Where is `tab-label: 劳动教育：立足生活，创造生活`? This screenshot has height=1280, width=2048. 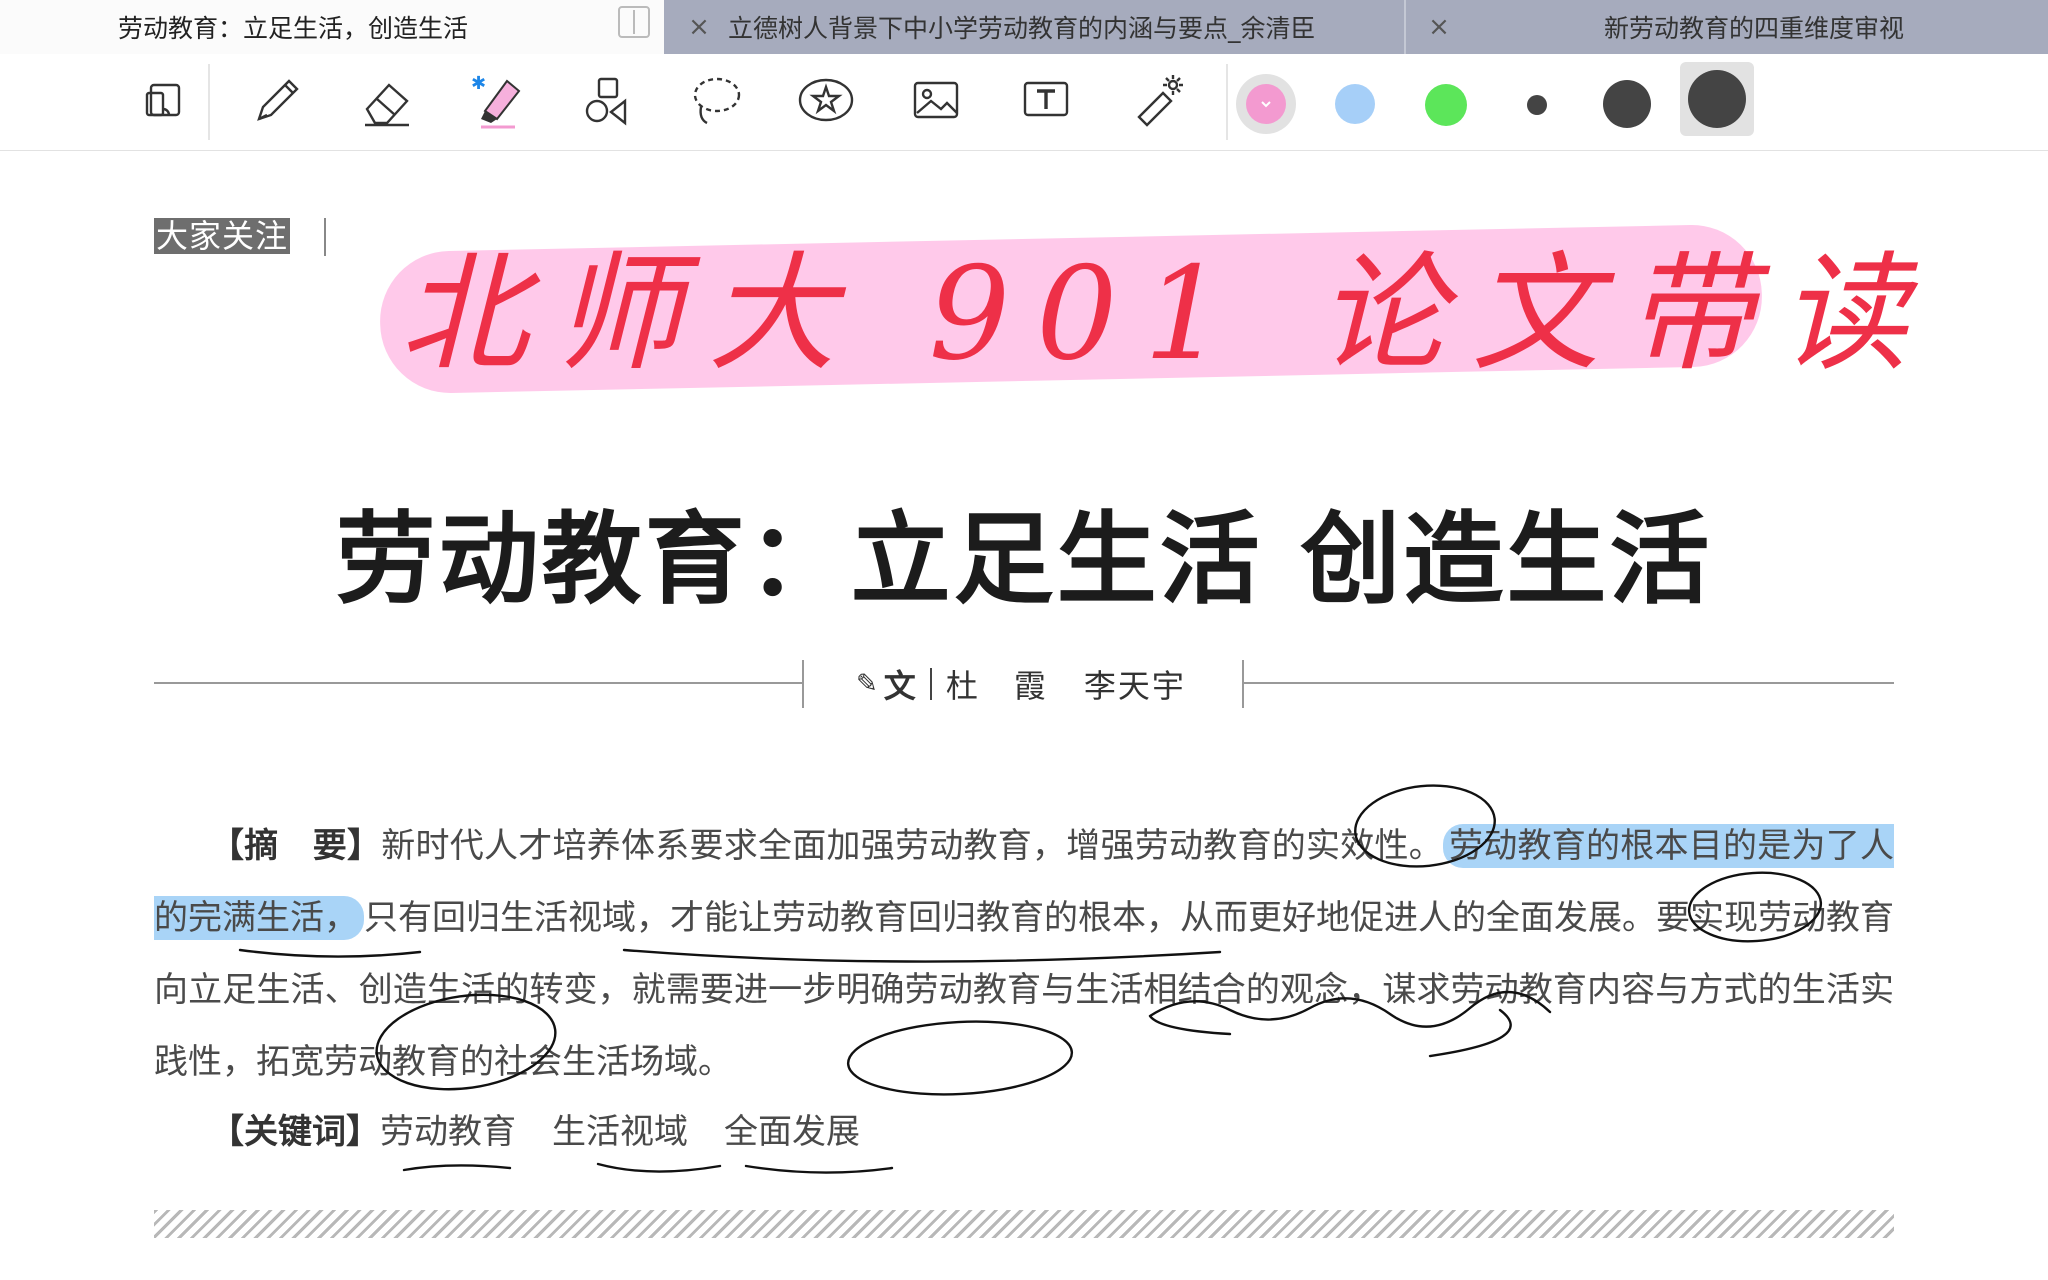 tab-label: 劳动教育：立足生活，创造生活 is located at coordinates (293, 28).